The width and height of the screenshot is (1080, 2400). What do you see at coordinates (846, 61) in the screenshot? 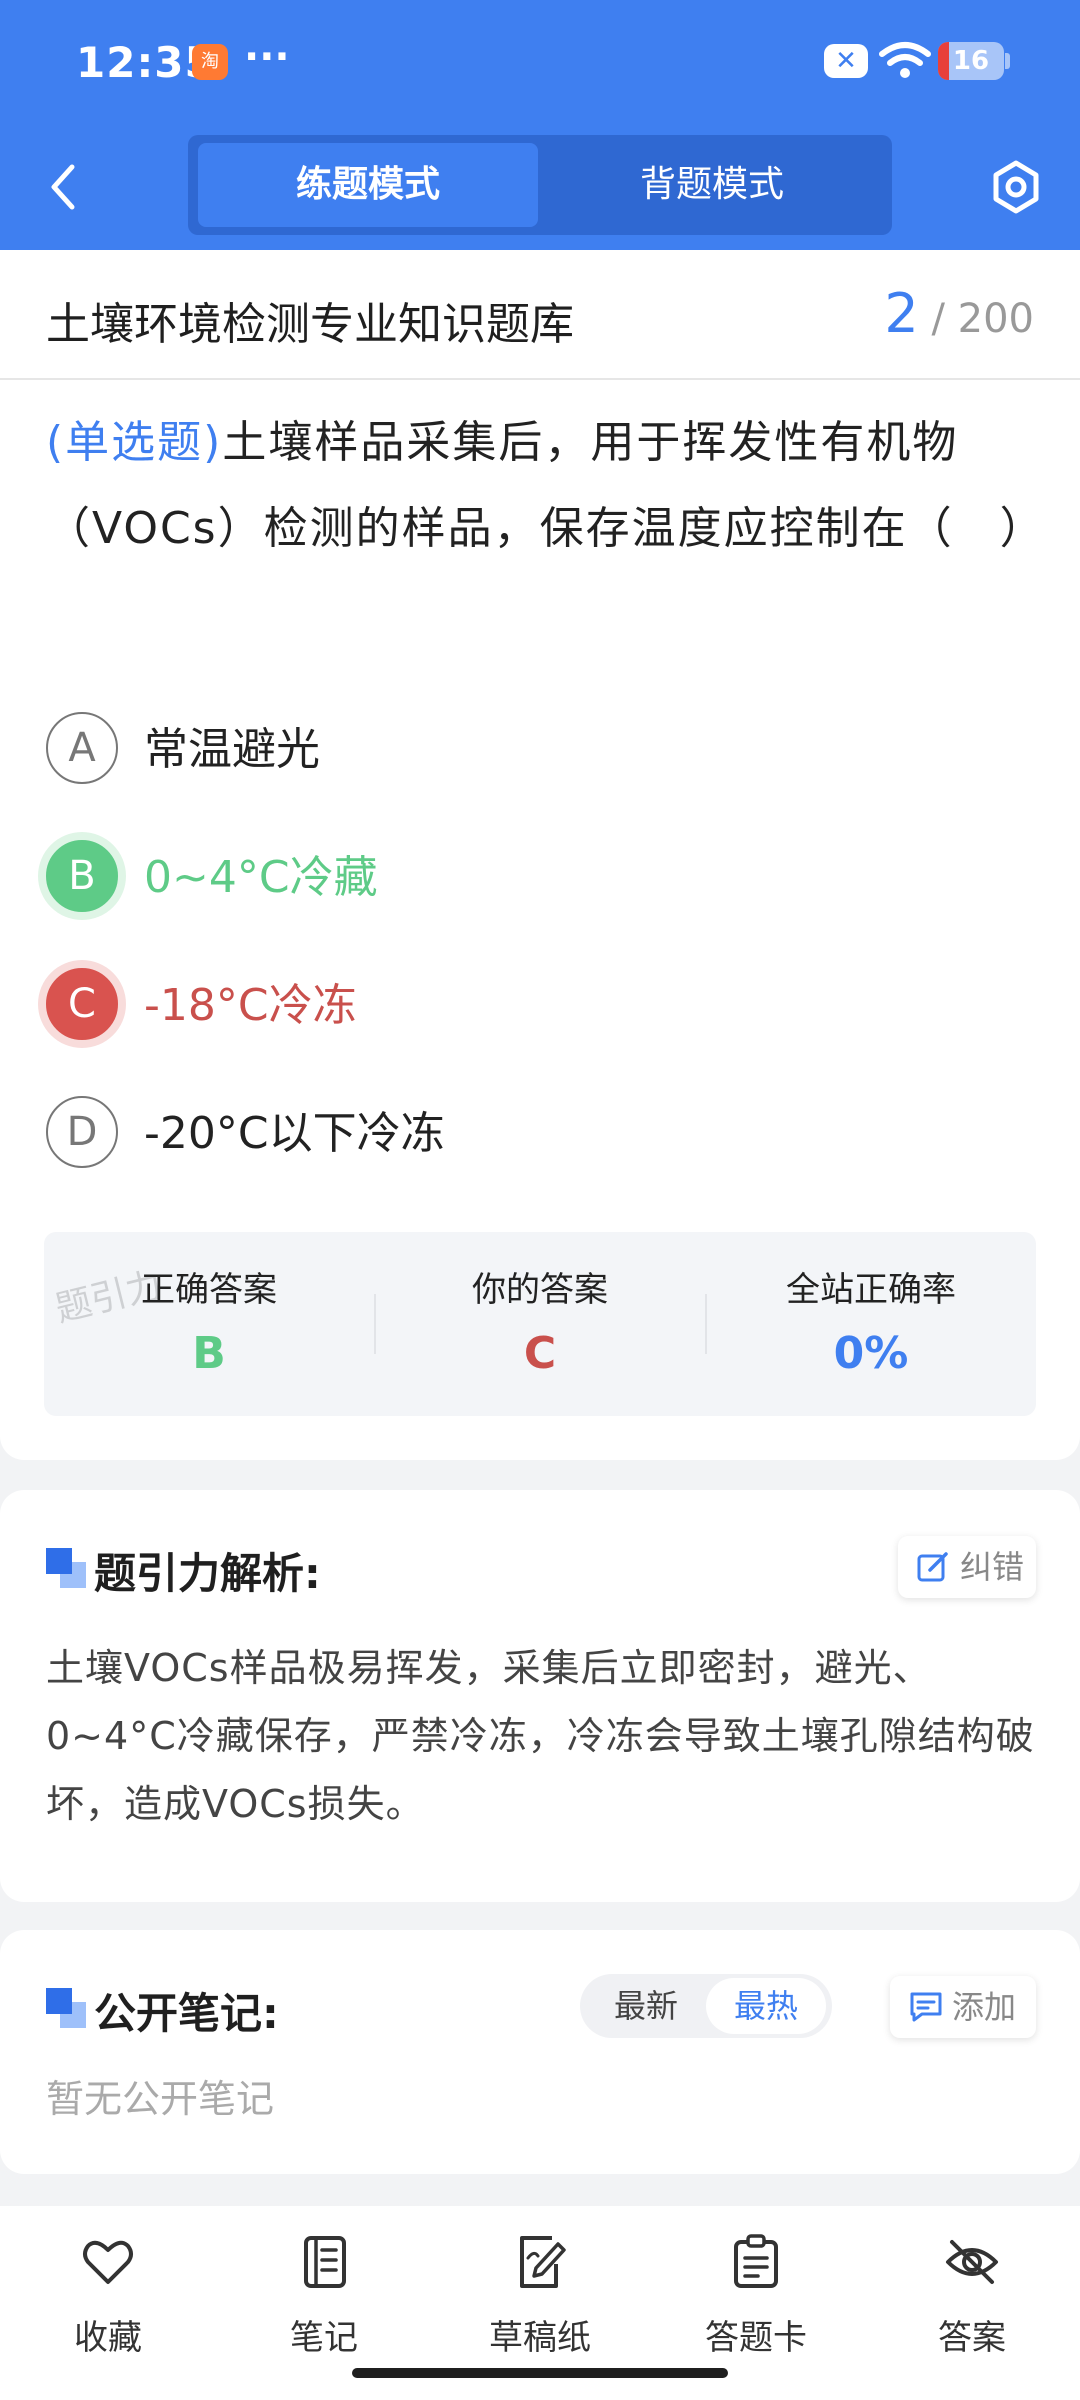
I see `no-sim-icon: ✕` at bounding box center [846, 61].